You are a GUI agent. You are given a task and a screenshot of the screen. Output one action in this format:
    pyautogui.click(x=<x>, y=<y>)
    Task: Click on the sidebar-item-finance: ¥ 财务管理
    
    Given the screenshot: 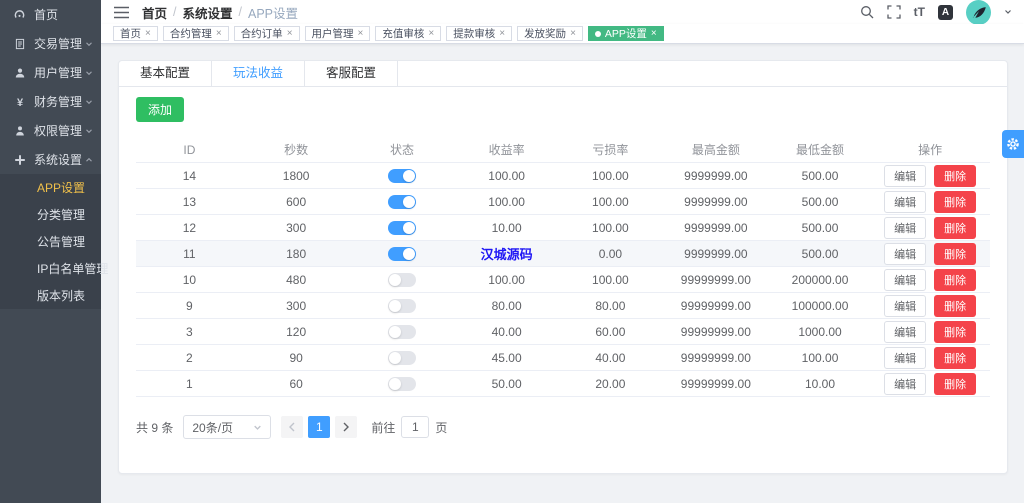 What is the action you would take?
    pyautogui.click(x=50, y=101)
    